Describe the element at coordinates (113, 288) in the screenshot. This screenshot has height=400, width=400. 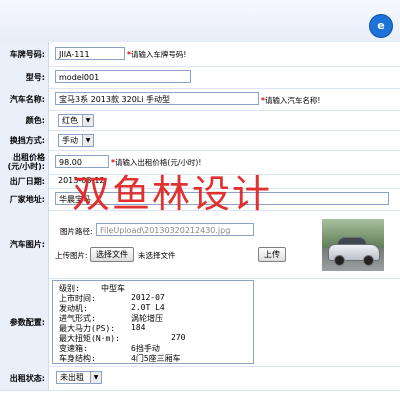
I see `spec-value: 中型车` at that location.